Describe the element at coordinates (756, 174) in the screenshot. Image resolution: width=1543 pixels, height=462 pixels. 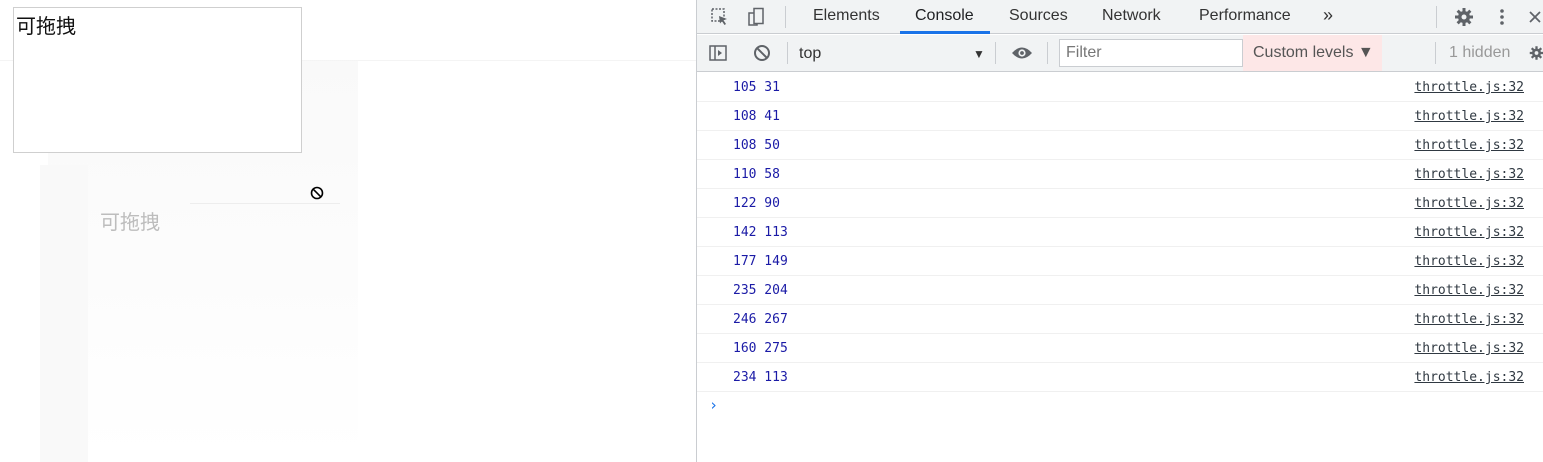
I see `console-message-text: 110 58` at that location.